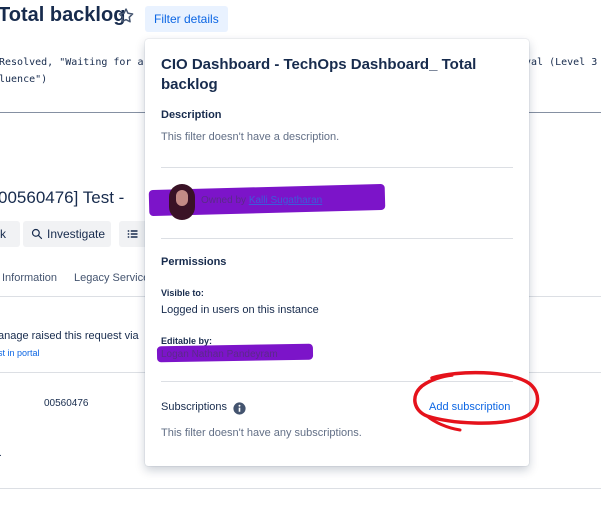 The image size is (601, 505). Describe the element at coordinates (191, 115) in the screenshot. I see `description-label: Description` at that location.